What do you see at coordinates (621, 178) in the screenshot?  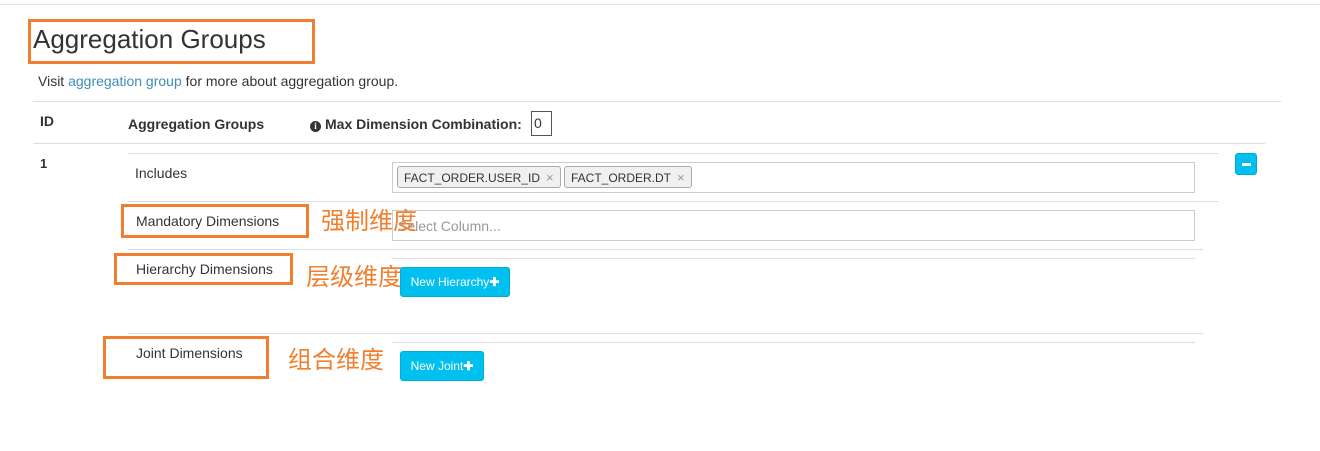 I see `include-tag-label: FACT_ORDER.DT` at bounding box center [621, 178].